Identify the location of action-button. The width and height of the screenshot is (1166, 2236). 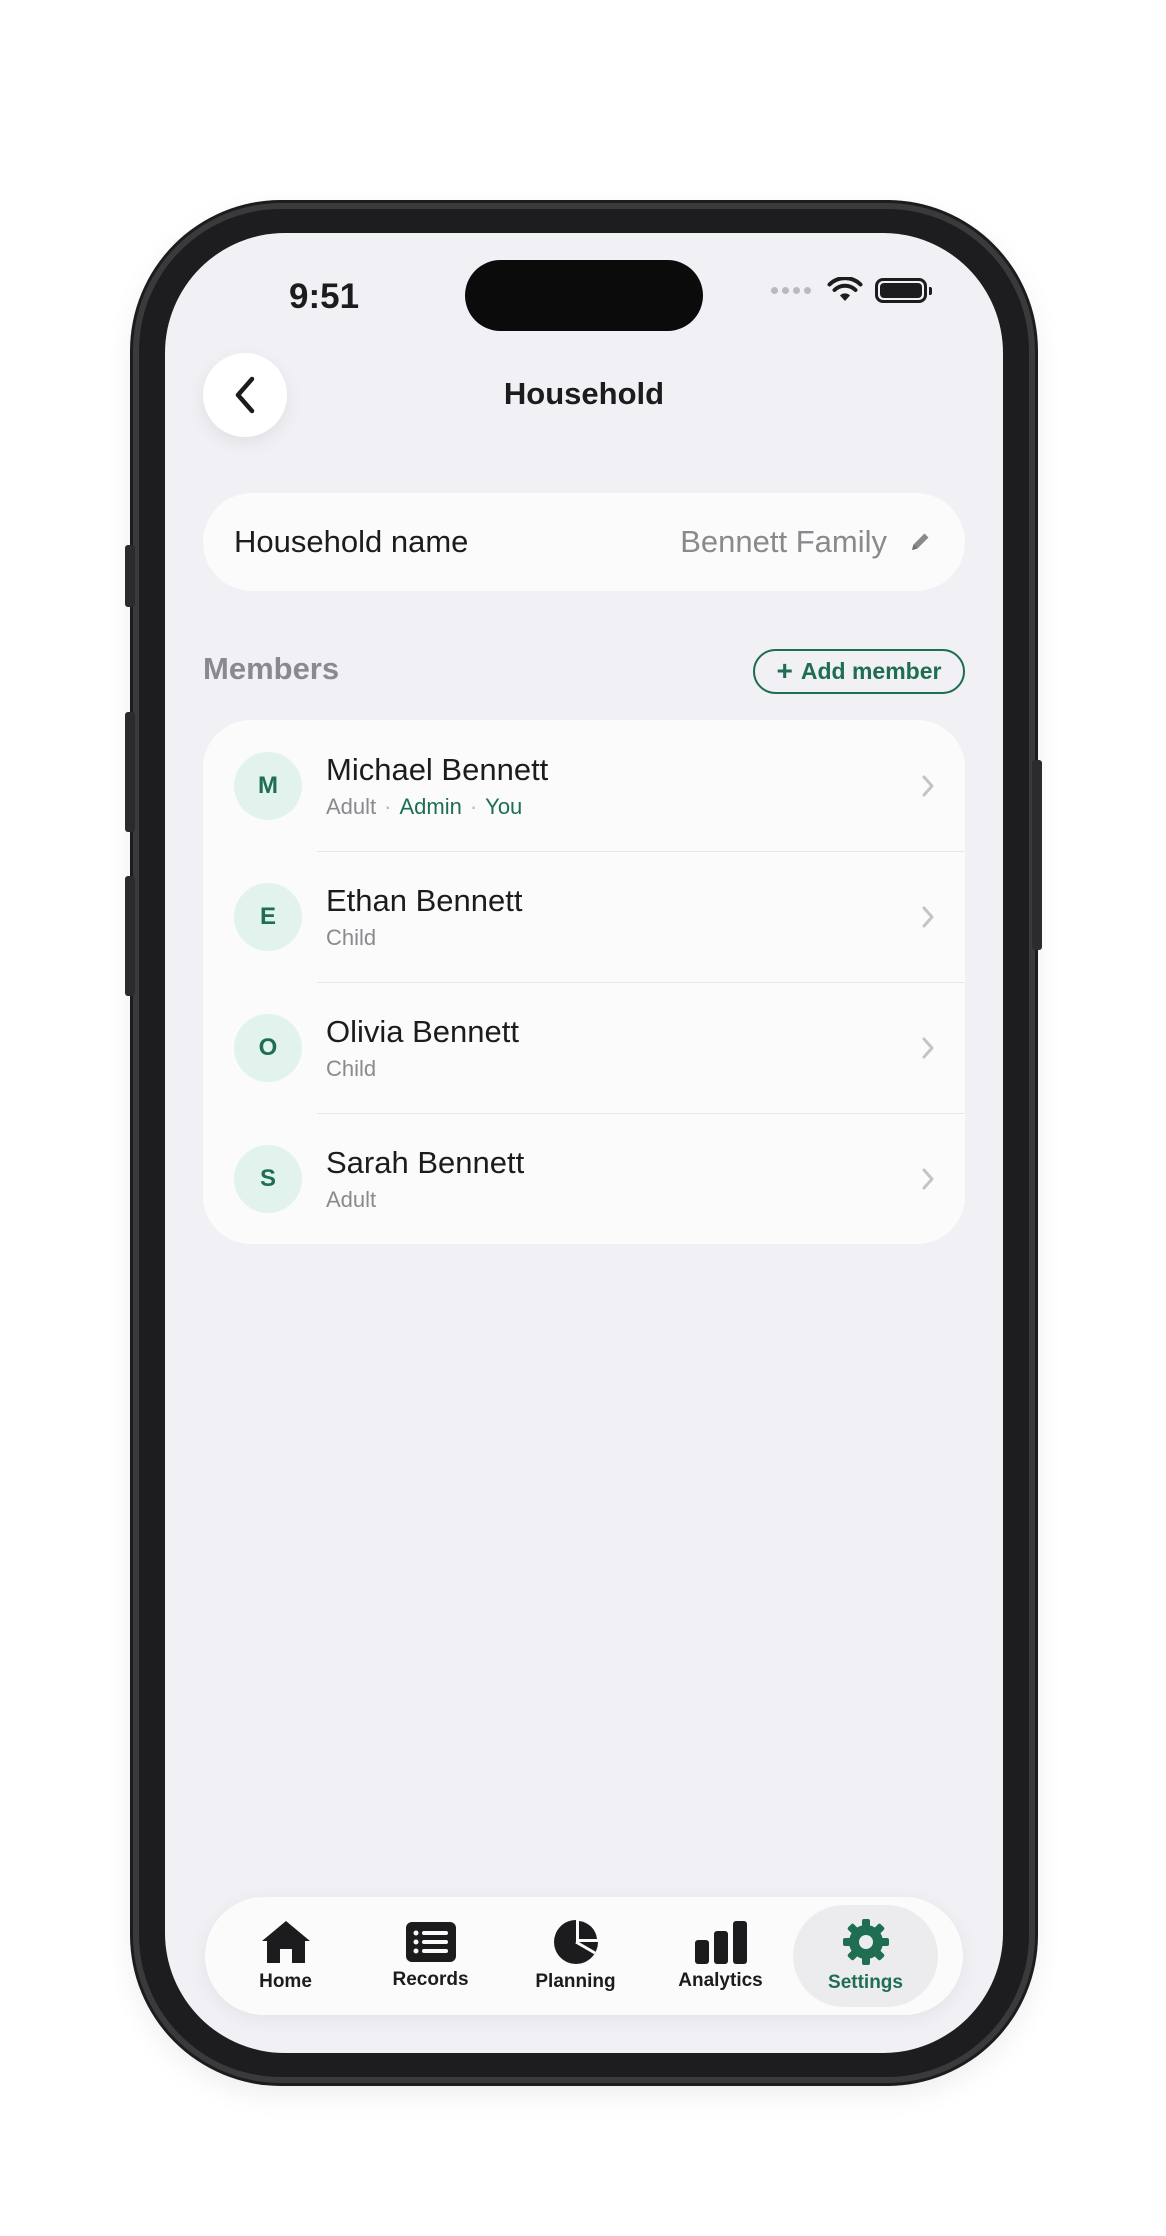
(130, 576).